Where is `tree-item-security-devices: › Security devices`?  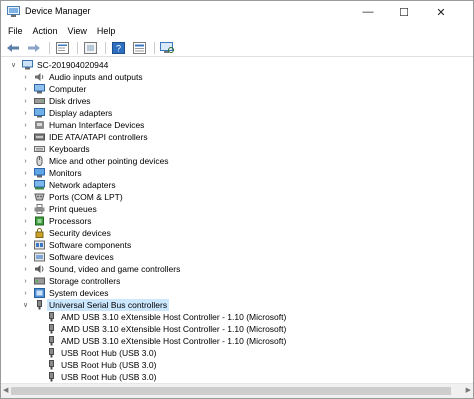 tree-item-security-devices: › Security devices is located at coordinates (66, 233).